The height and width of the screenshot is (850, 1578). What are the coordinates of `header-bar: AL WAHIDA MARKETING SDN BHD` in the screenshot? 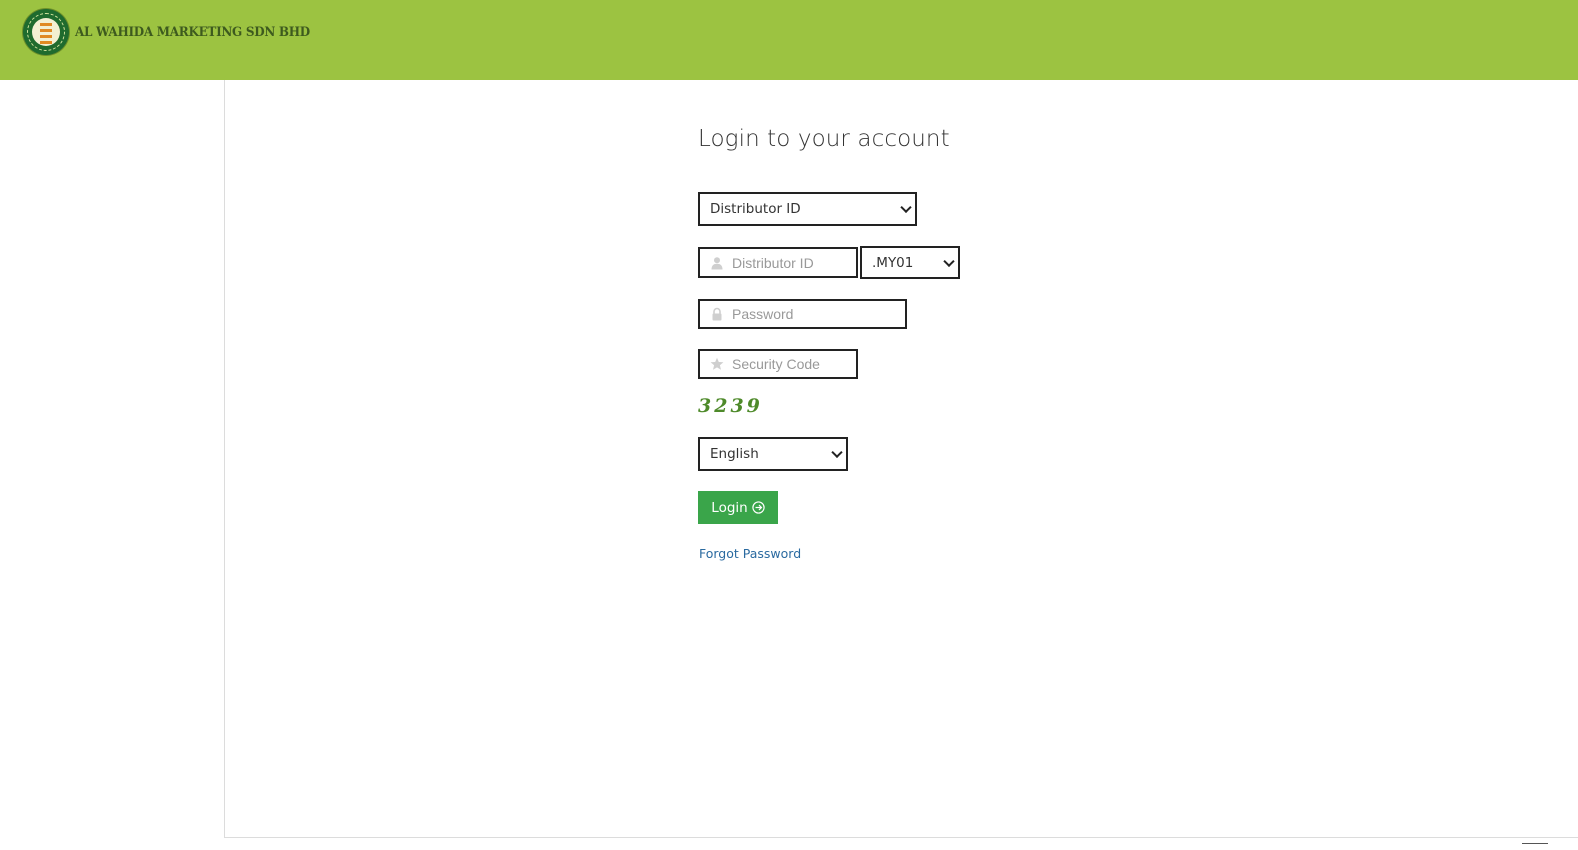 It's located at (789, 40).